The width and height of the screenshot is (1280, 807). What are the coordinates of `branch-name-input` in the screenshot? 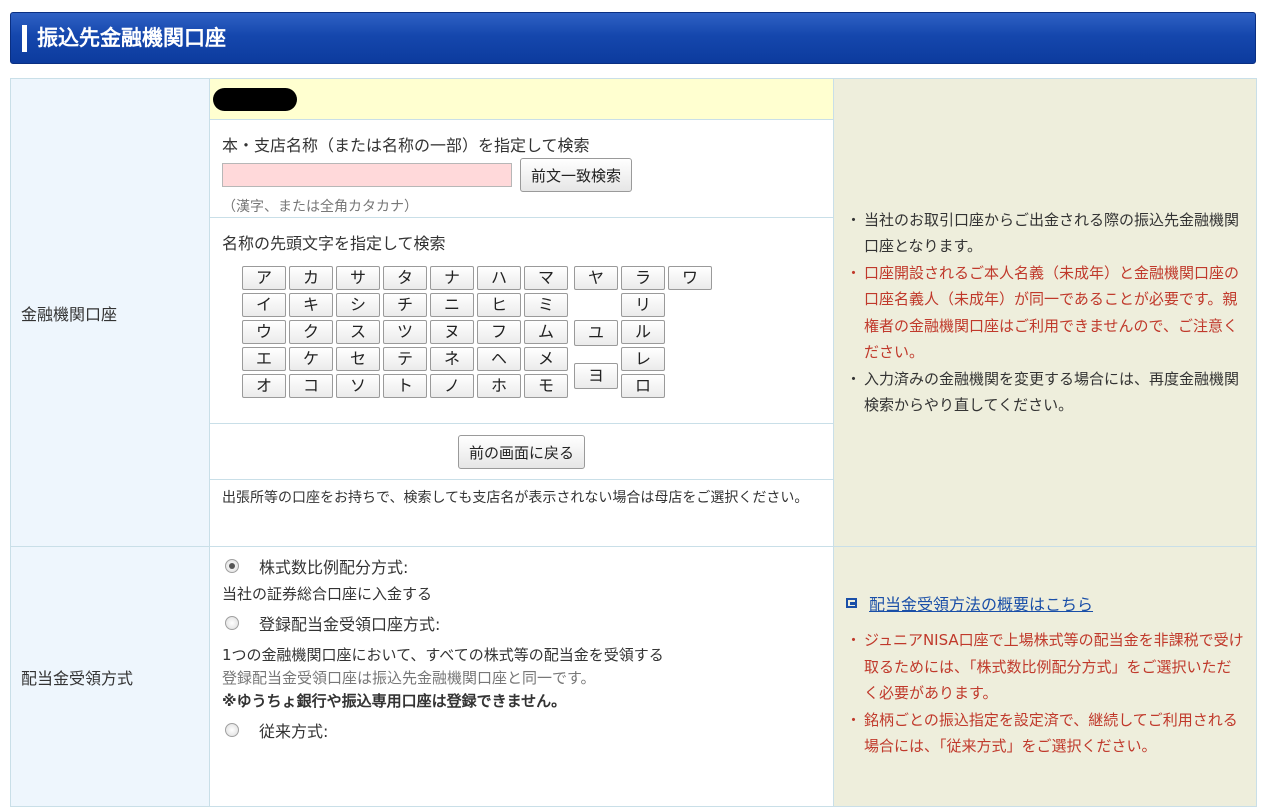 It's located at (367, 175).